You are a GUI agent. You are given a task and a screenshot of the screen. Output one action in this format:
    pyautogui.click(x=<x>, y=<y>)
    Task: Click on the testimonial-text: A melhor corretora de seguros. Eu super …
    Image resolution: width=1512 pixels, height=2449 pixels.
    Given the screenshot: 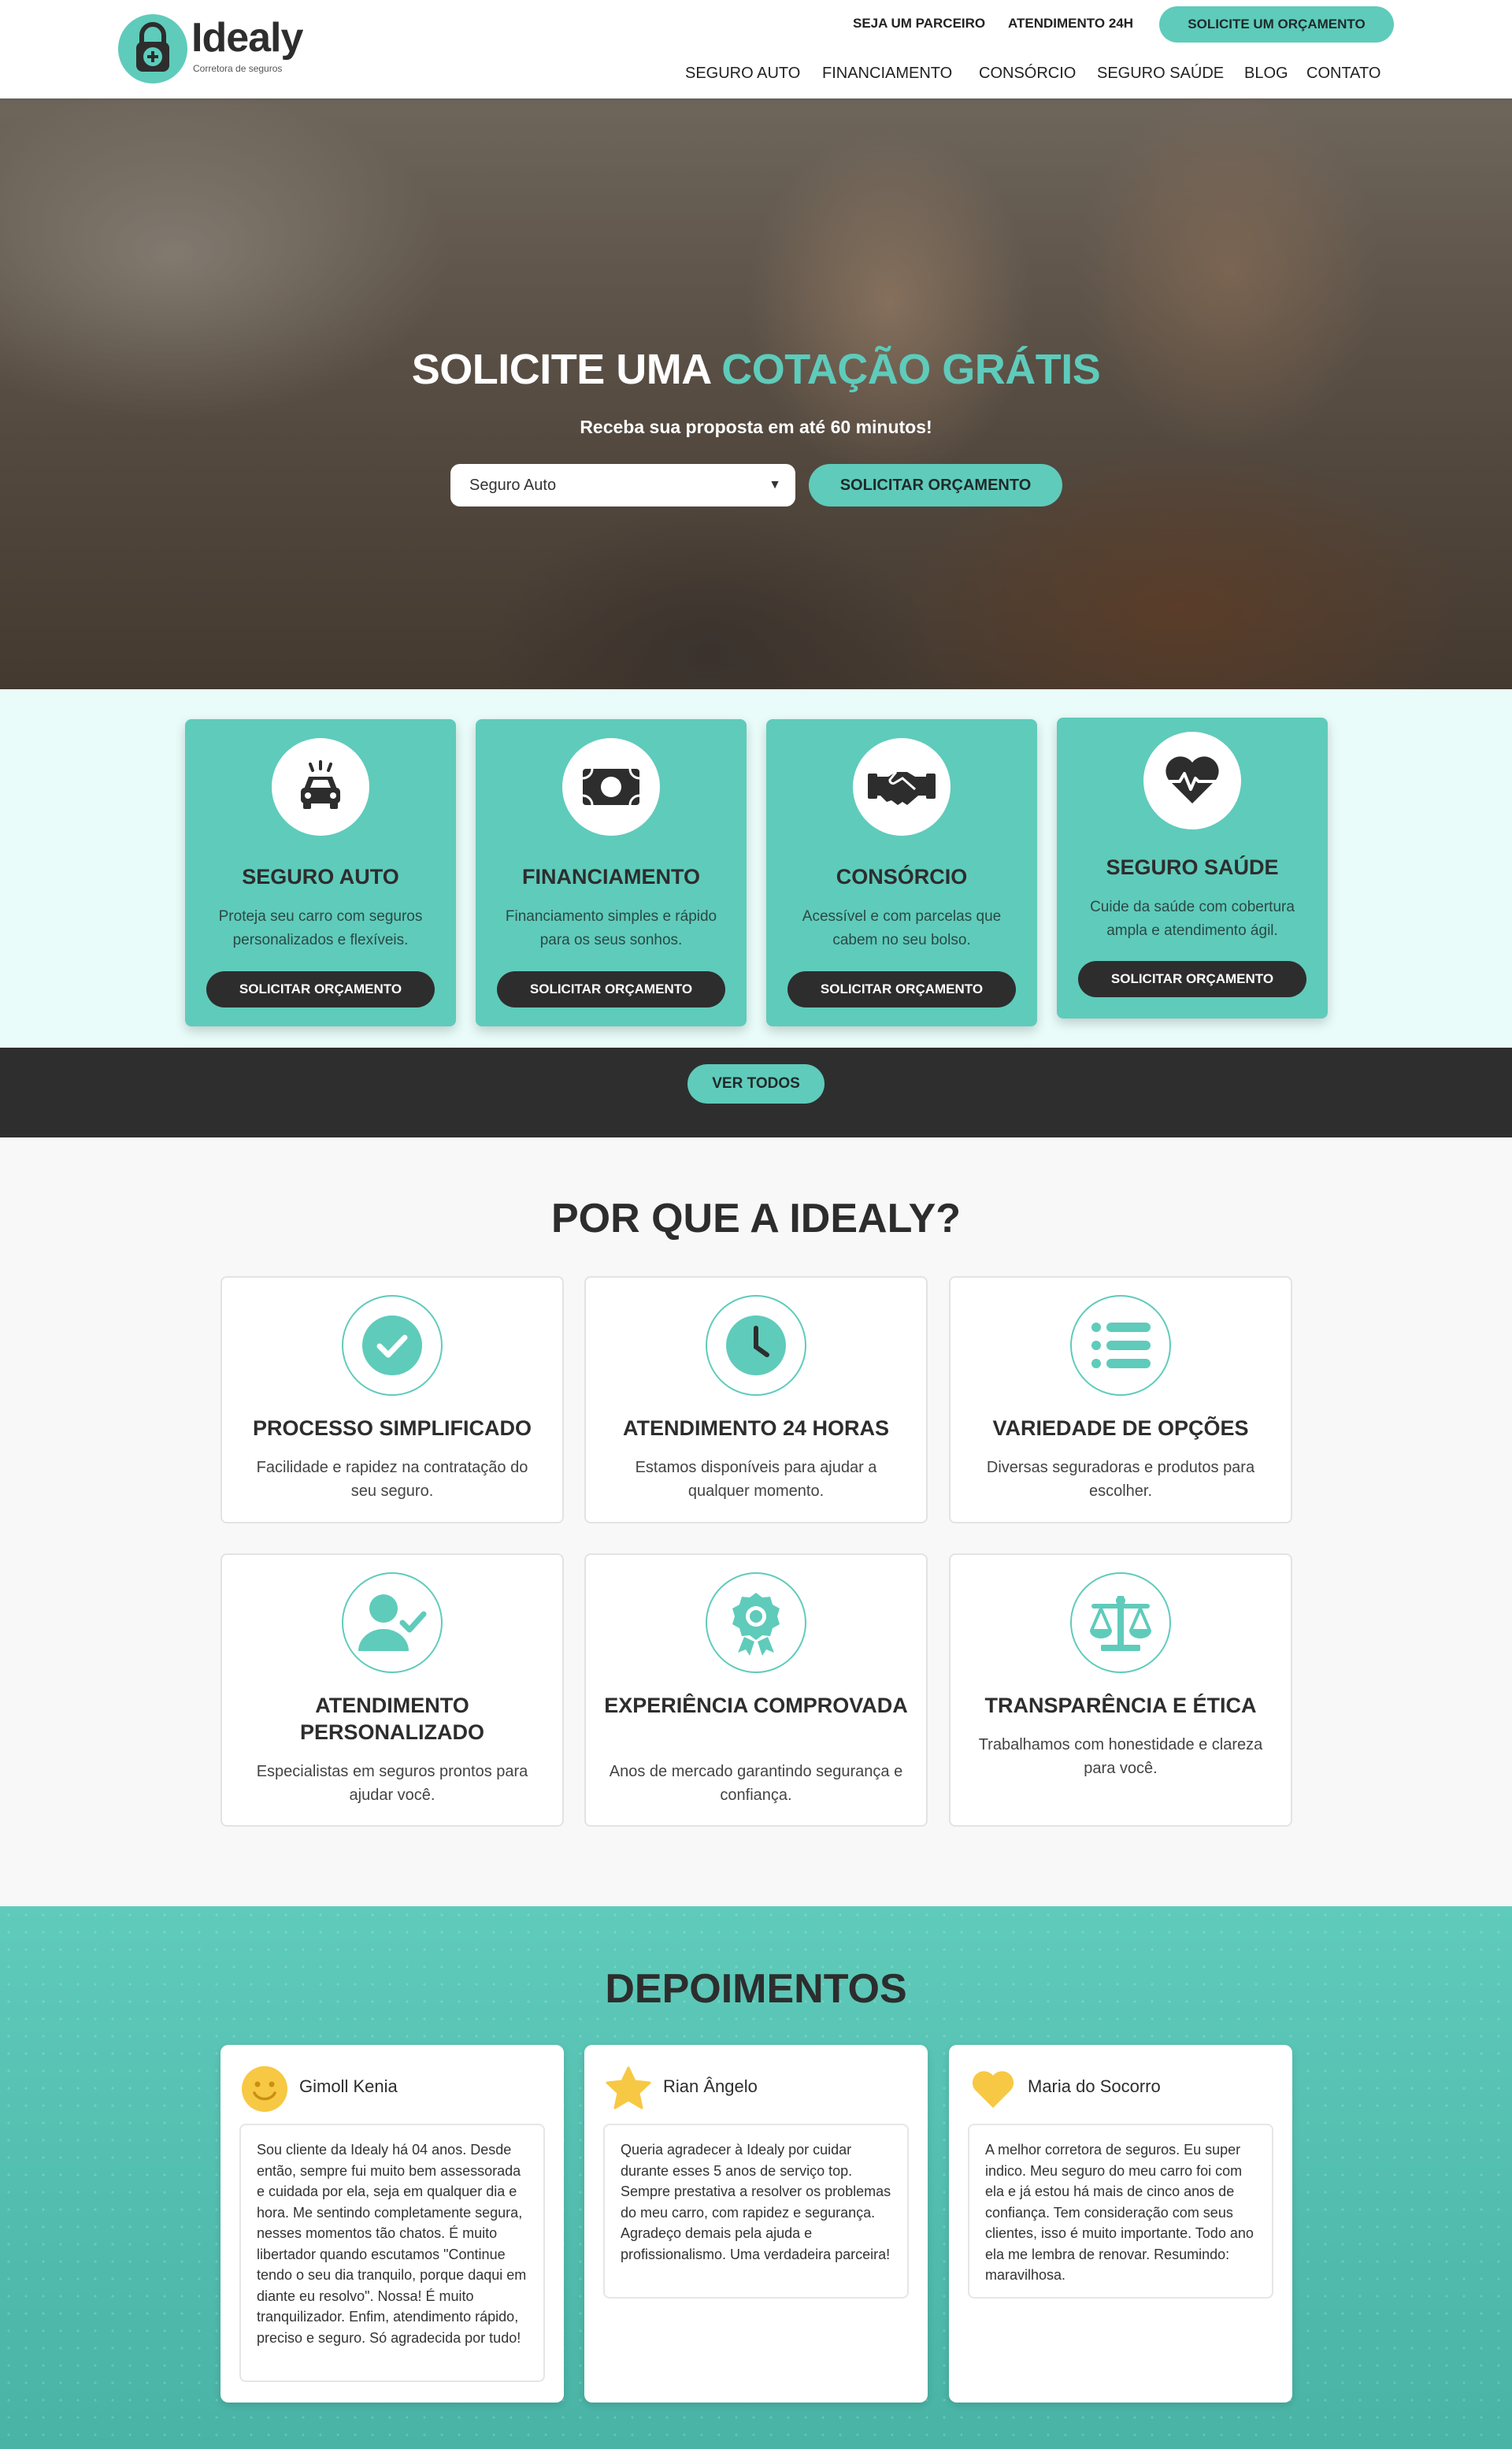 What is the action you would take?
    pyautogui.click(x=1120, y=2211)
    